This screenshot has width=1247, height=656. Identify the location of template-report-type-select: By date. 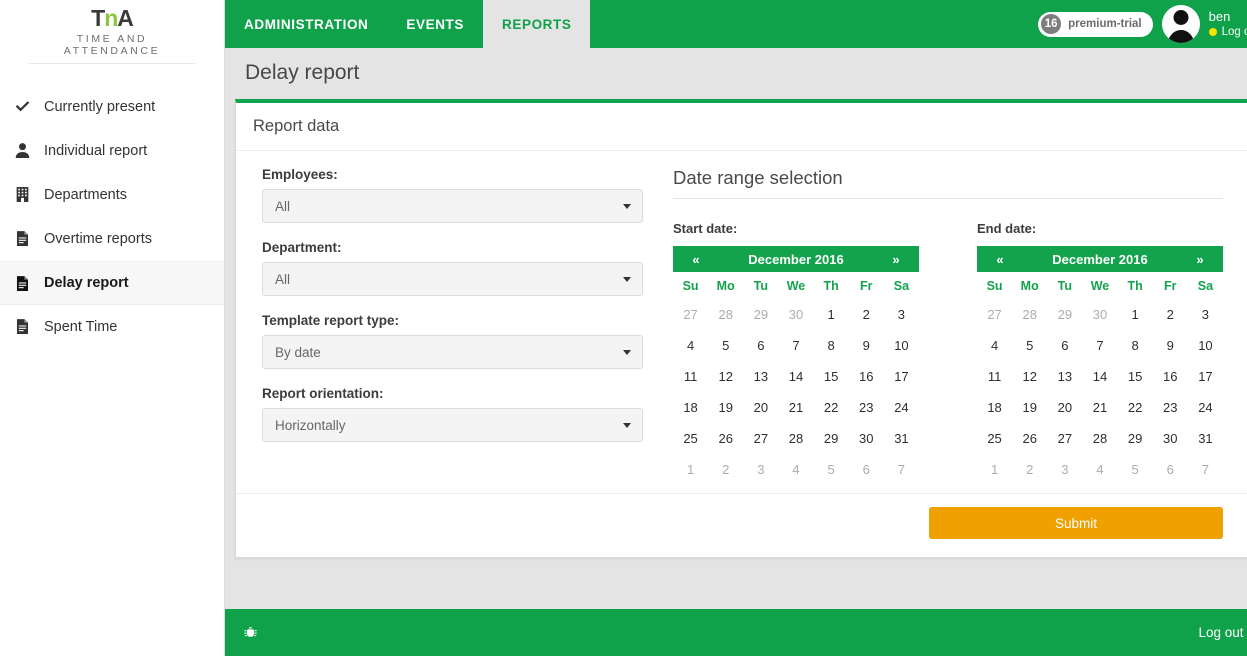
(452, 352).